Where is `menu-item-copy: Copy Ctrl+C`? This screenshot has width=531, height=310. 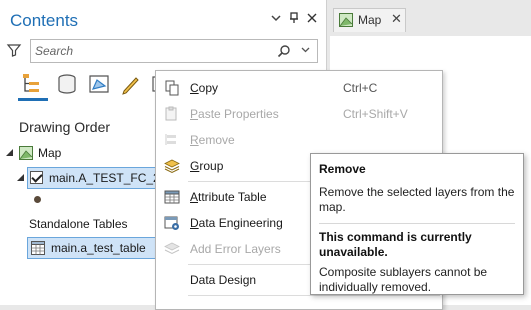 menu-item-copy: Copy Ctrl+C is located at coordinates (300, 88).